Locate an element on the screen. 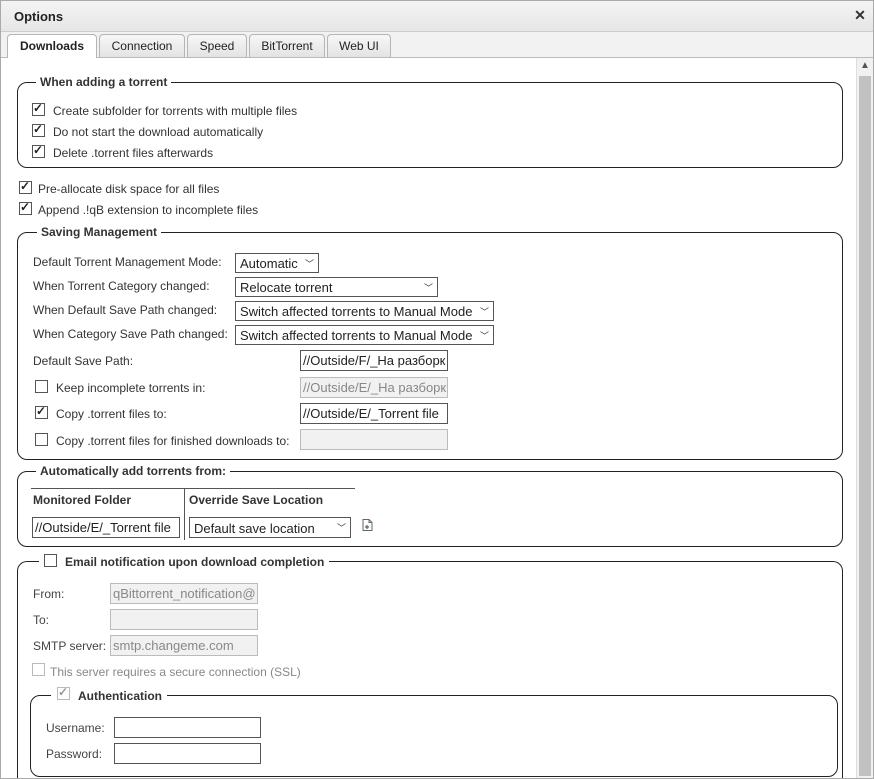  no-start-label: Do not start the download automatically is located at coordinates (158, 132).